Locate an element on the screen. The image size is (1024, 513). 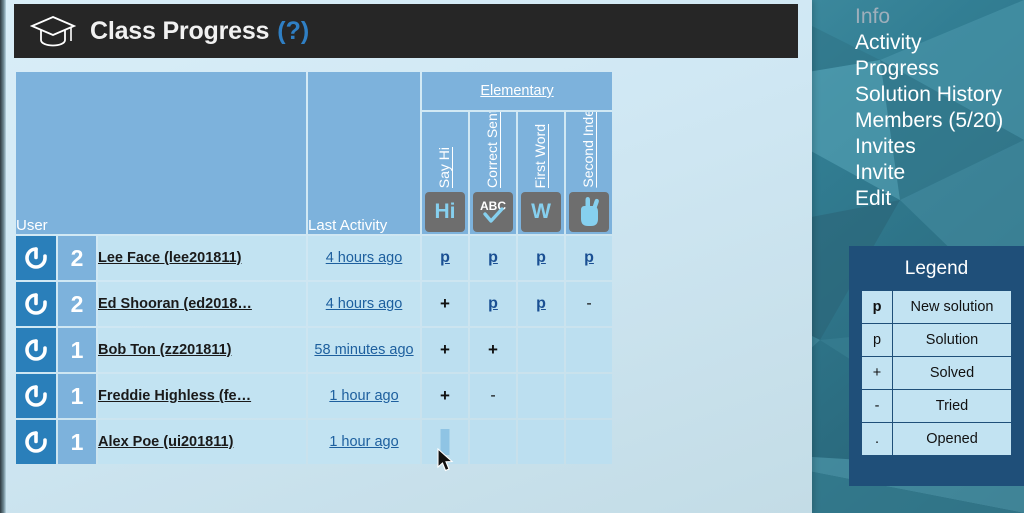
sidebar-item-invites: Invites is located at coordinates (939, 147).